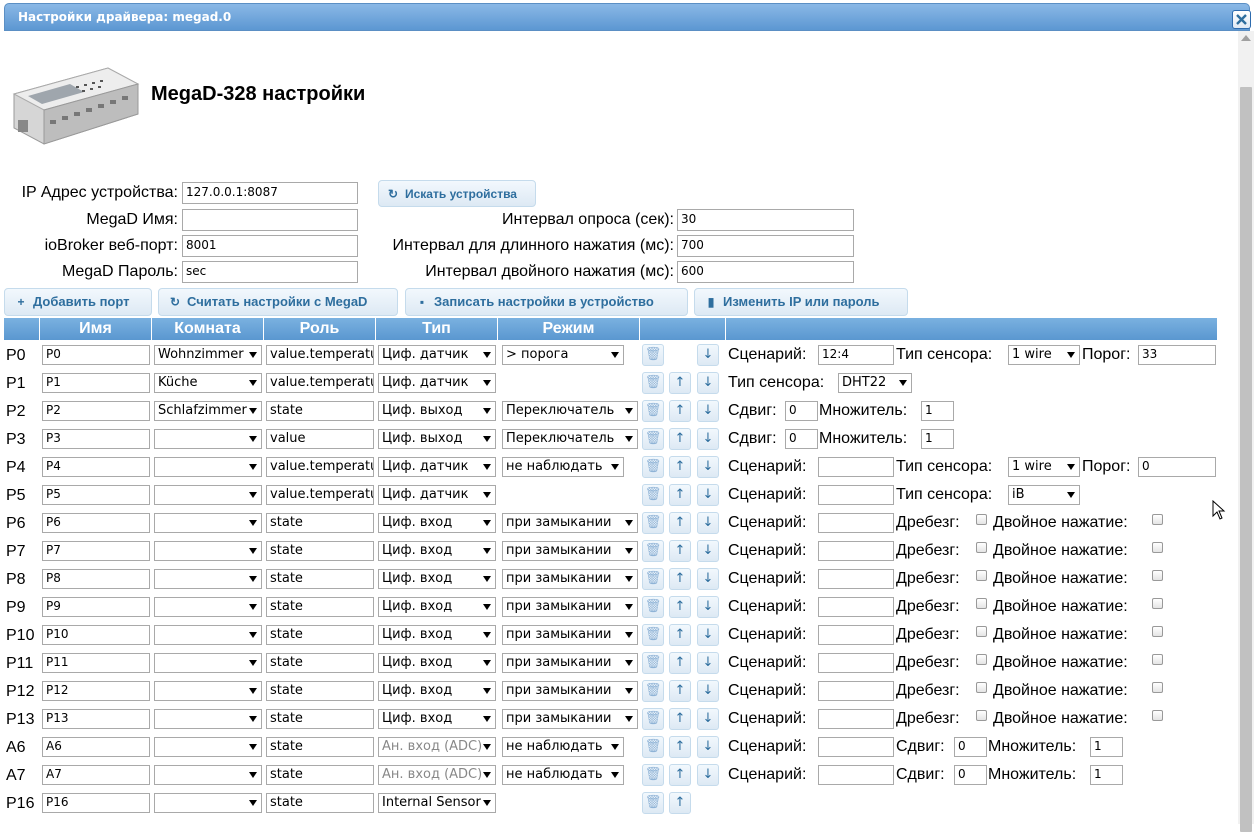 This screenshot has width=1260, height=832. What do you see at coordinates (1241, 19) in the screenshot?
I see `close-button` at bounding box center [1241, 19].